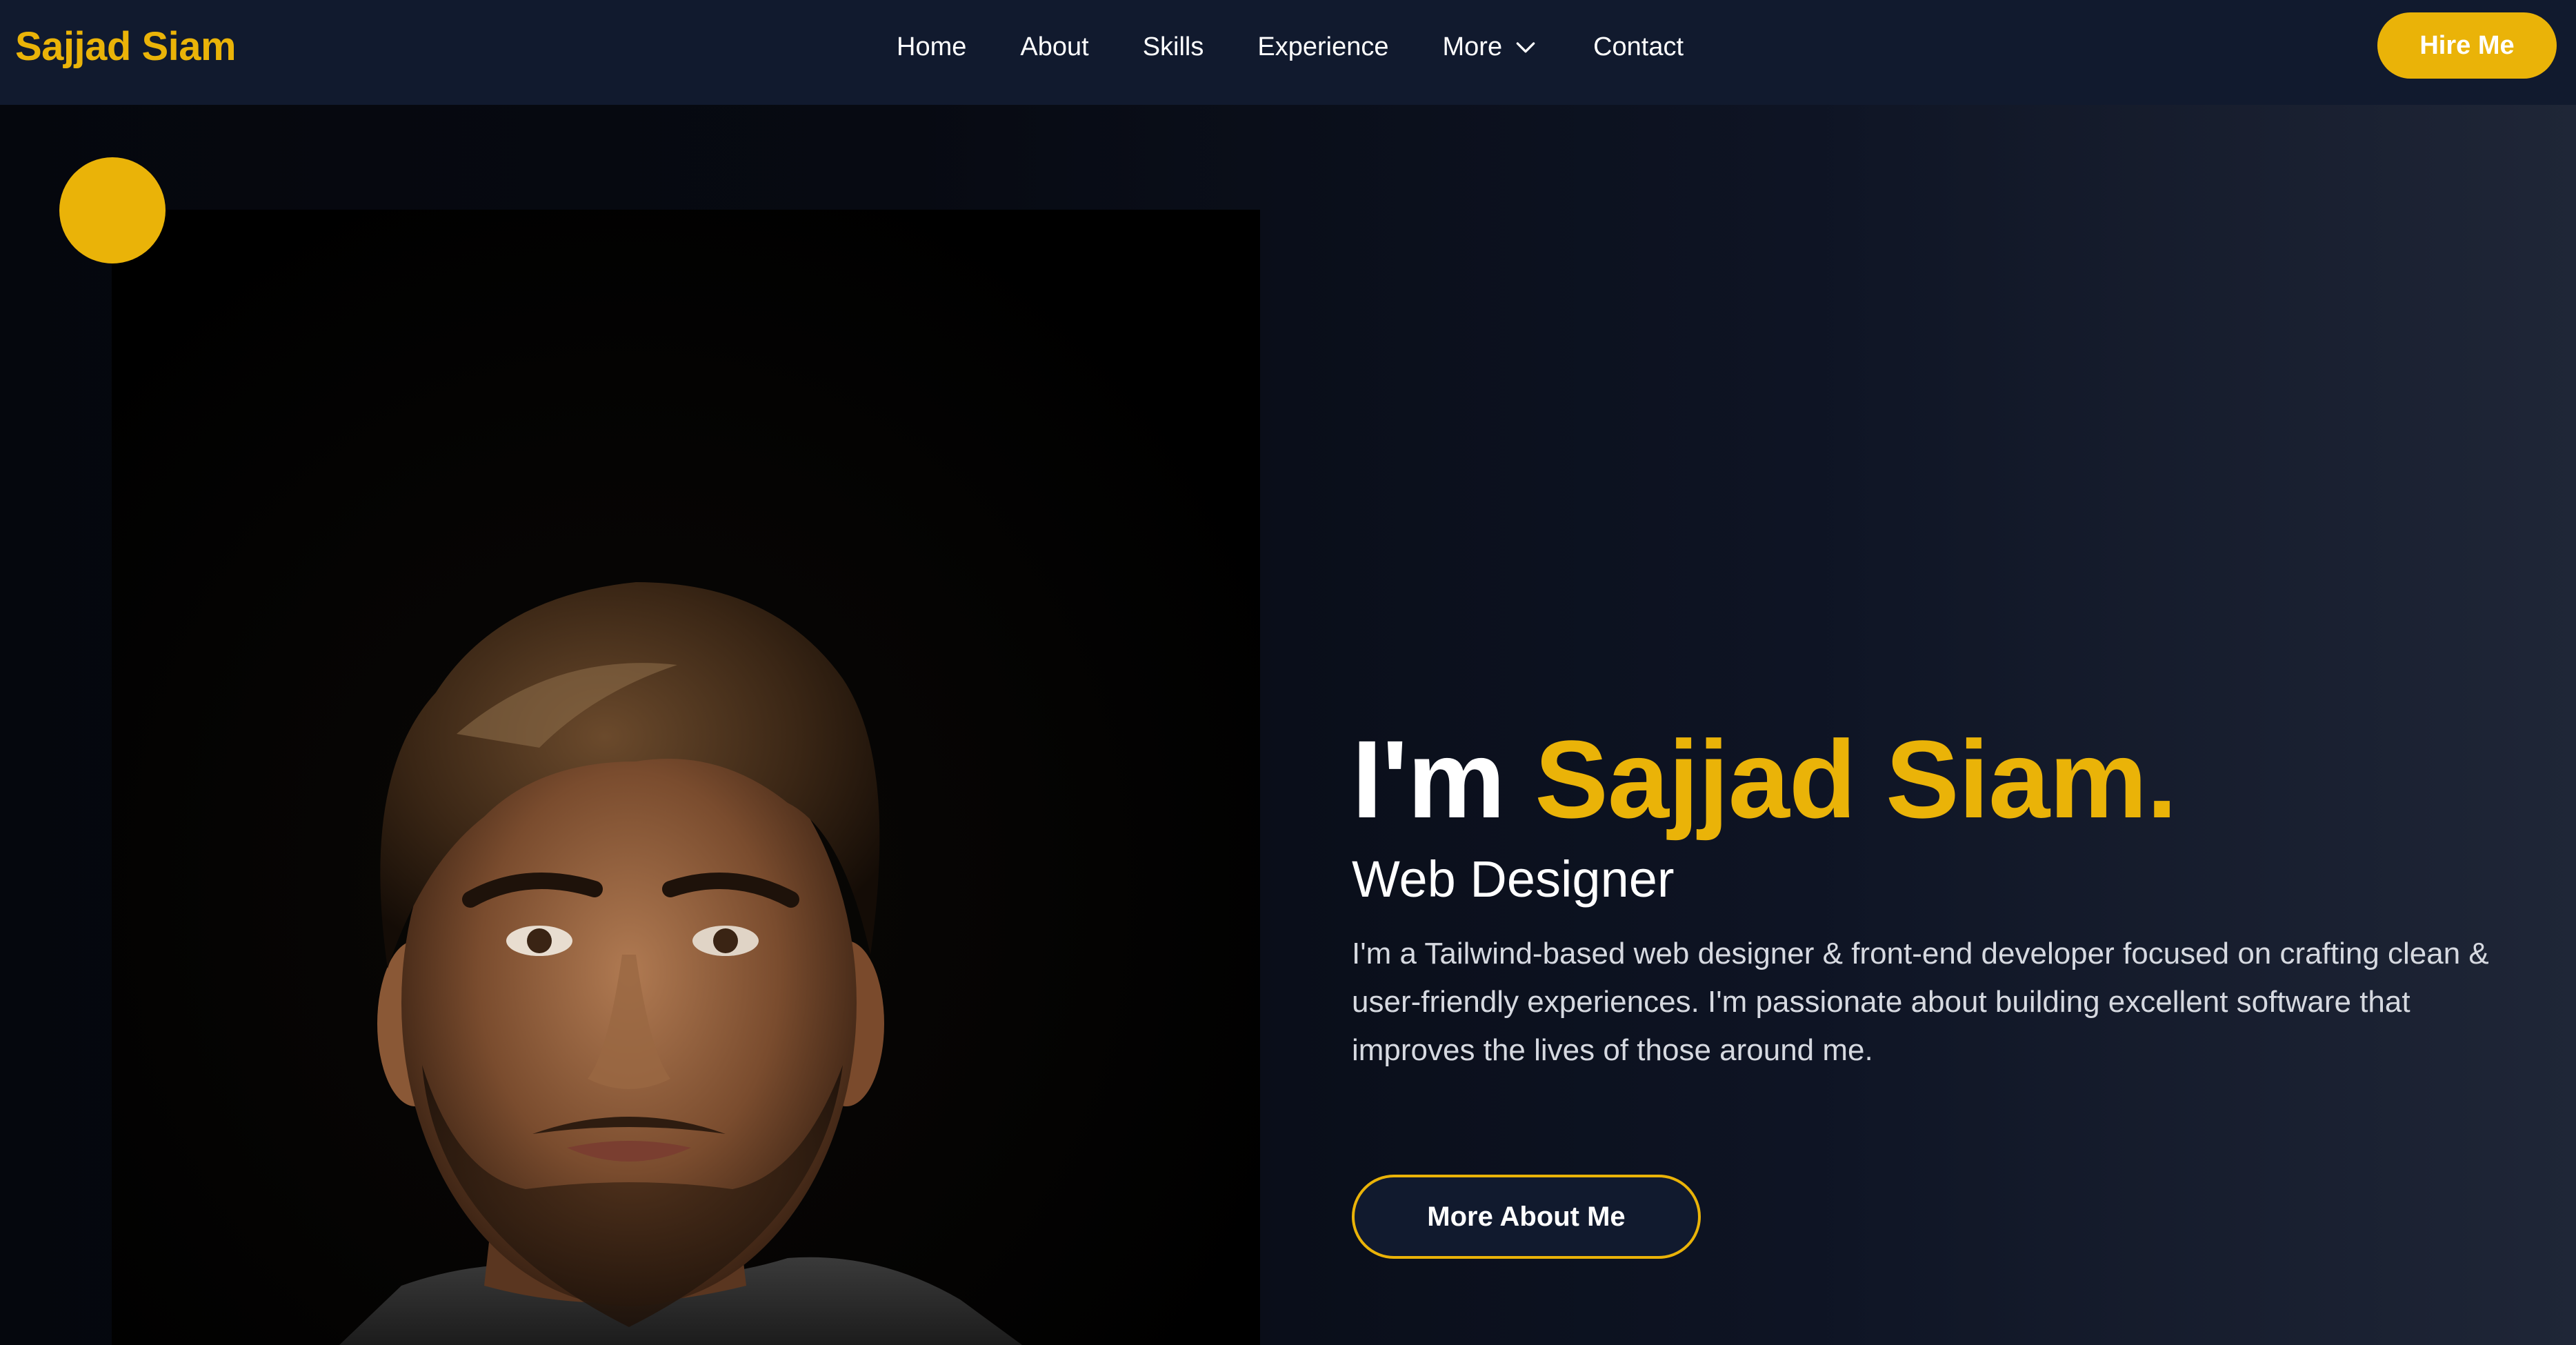 The image size is (2576, 1345). What do you see at coordinates (1856, 779) in the screenshot?
I see `headline-name: Sajjad Siam.` at bounding box center [1856, 779].